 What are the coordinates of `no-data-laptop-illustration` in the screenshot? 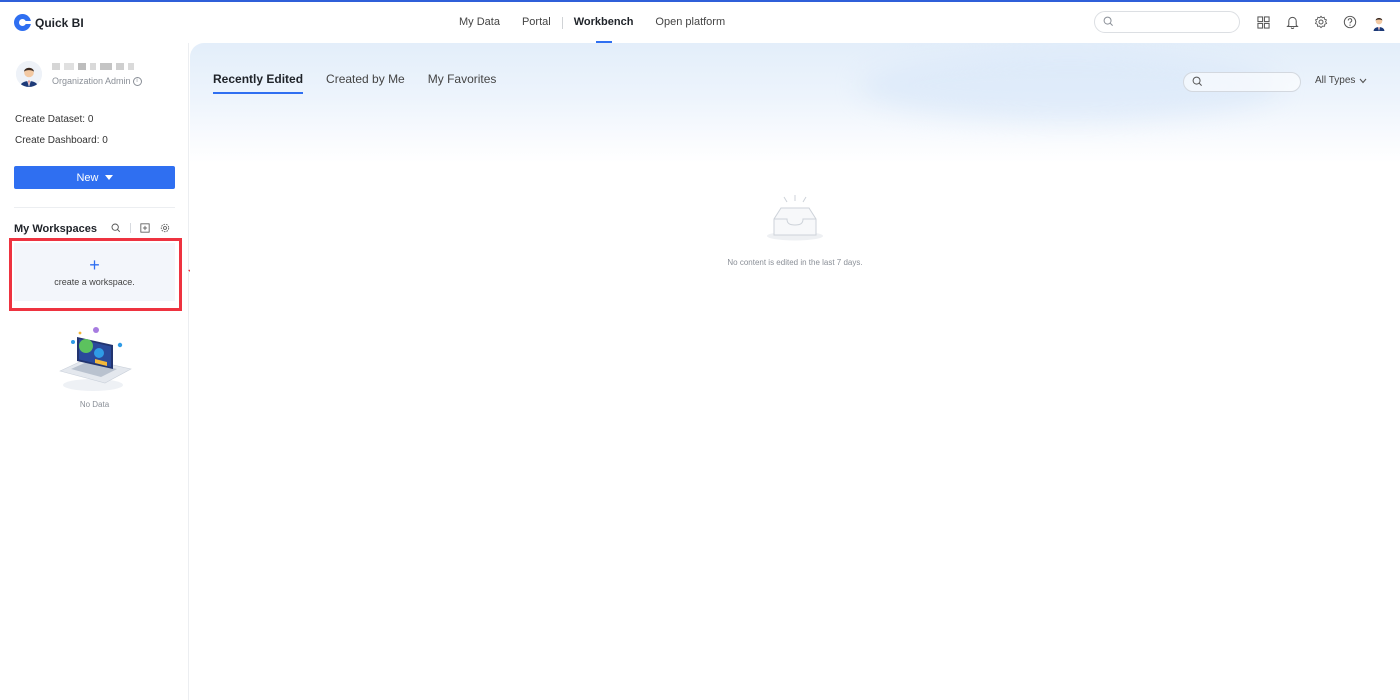 It's located at (95, 359).